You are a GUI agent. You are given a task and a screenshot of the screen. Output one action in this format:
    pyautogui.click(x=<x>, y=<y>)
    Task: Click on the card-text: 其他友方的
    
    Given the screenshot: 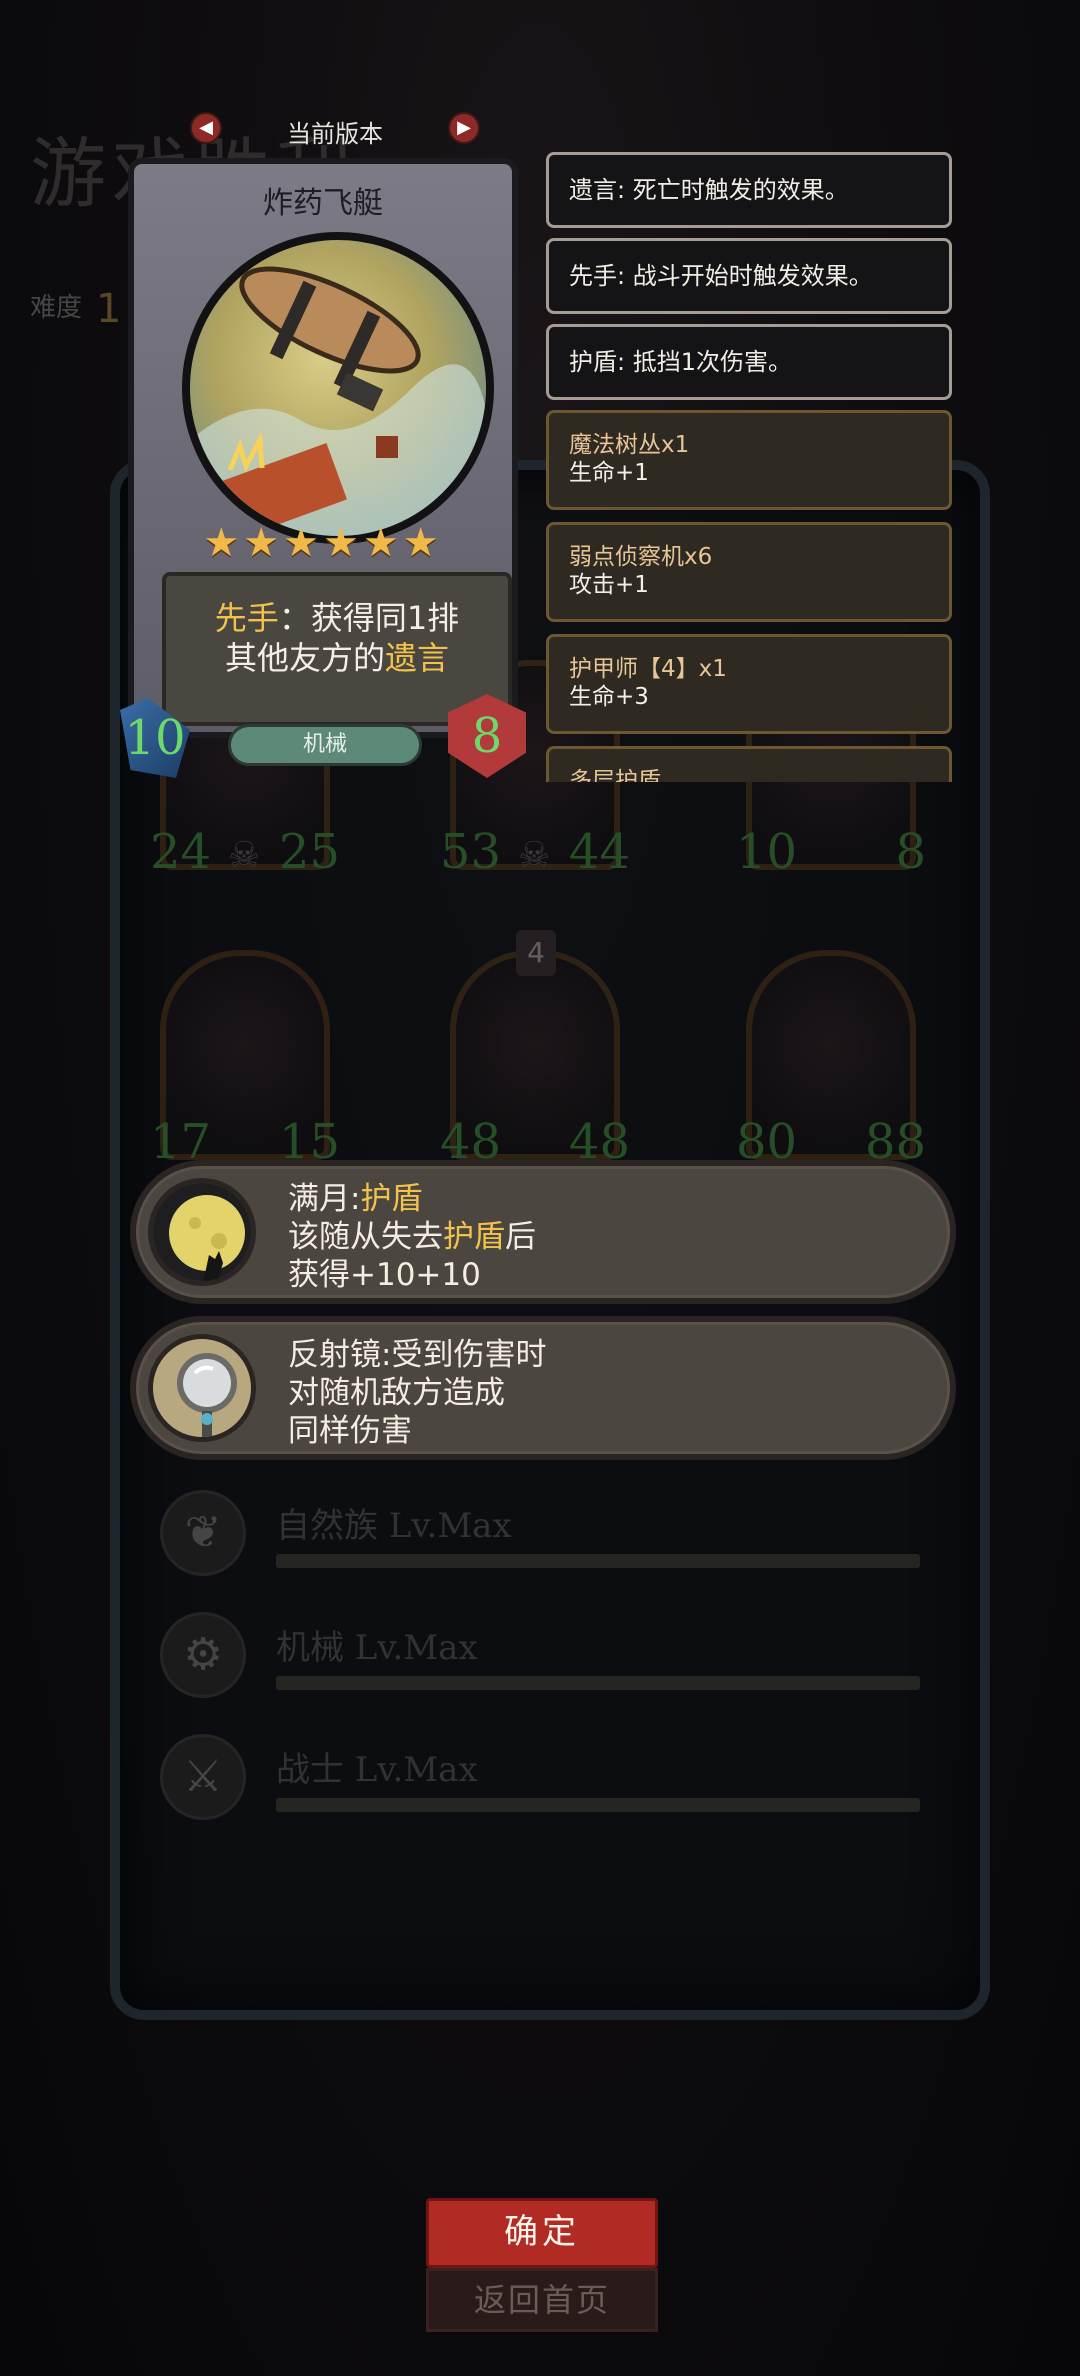 What is the action you would take?
    pyautogui.click(x=304, y=658)
    